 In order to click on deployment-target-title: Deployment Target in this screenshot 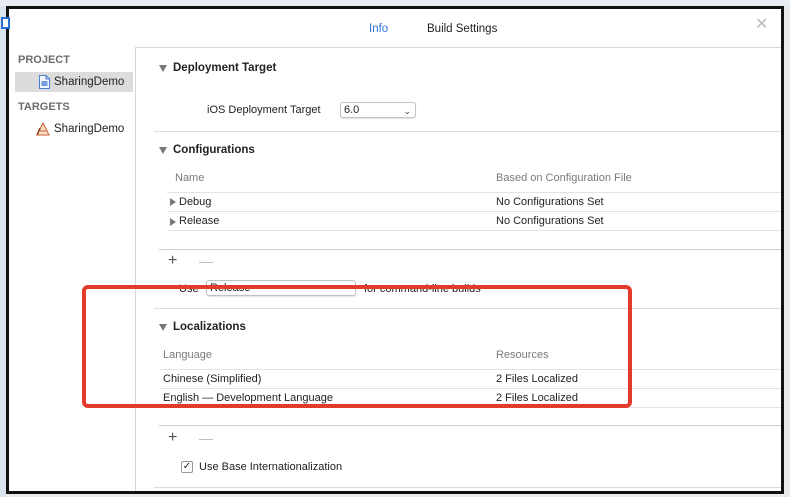, I will do `click(225, 68)`.